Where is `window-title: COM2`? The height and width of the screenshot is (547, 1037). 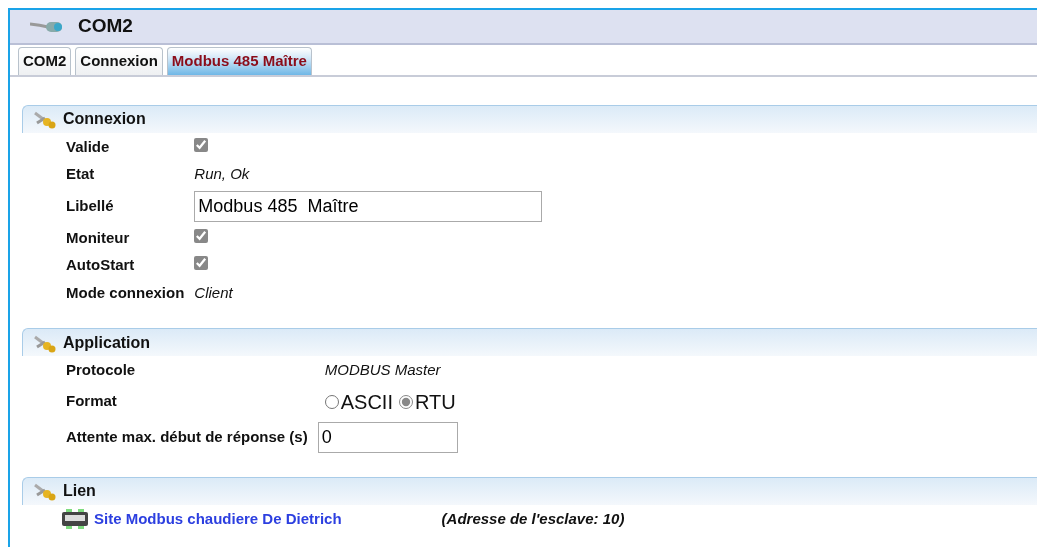 window-title: COM2 is located at coordinates (105, 26).